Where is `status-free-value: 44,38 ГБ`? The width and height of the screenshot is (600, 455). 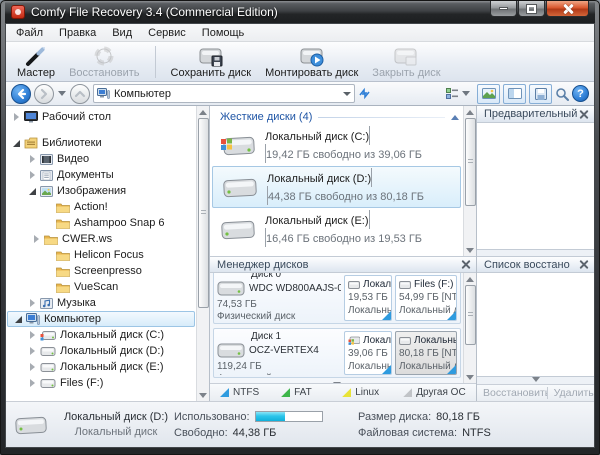
status-free-value: 44,38 ГБ is located at coordinates (254, 432).